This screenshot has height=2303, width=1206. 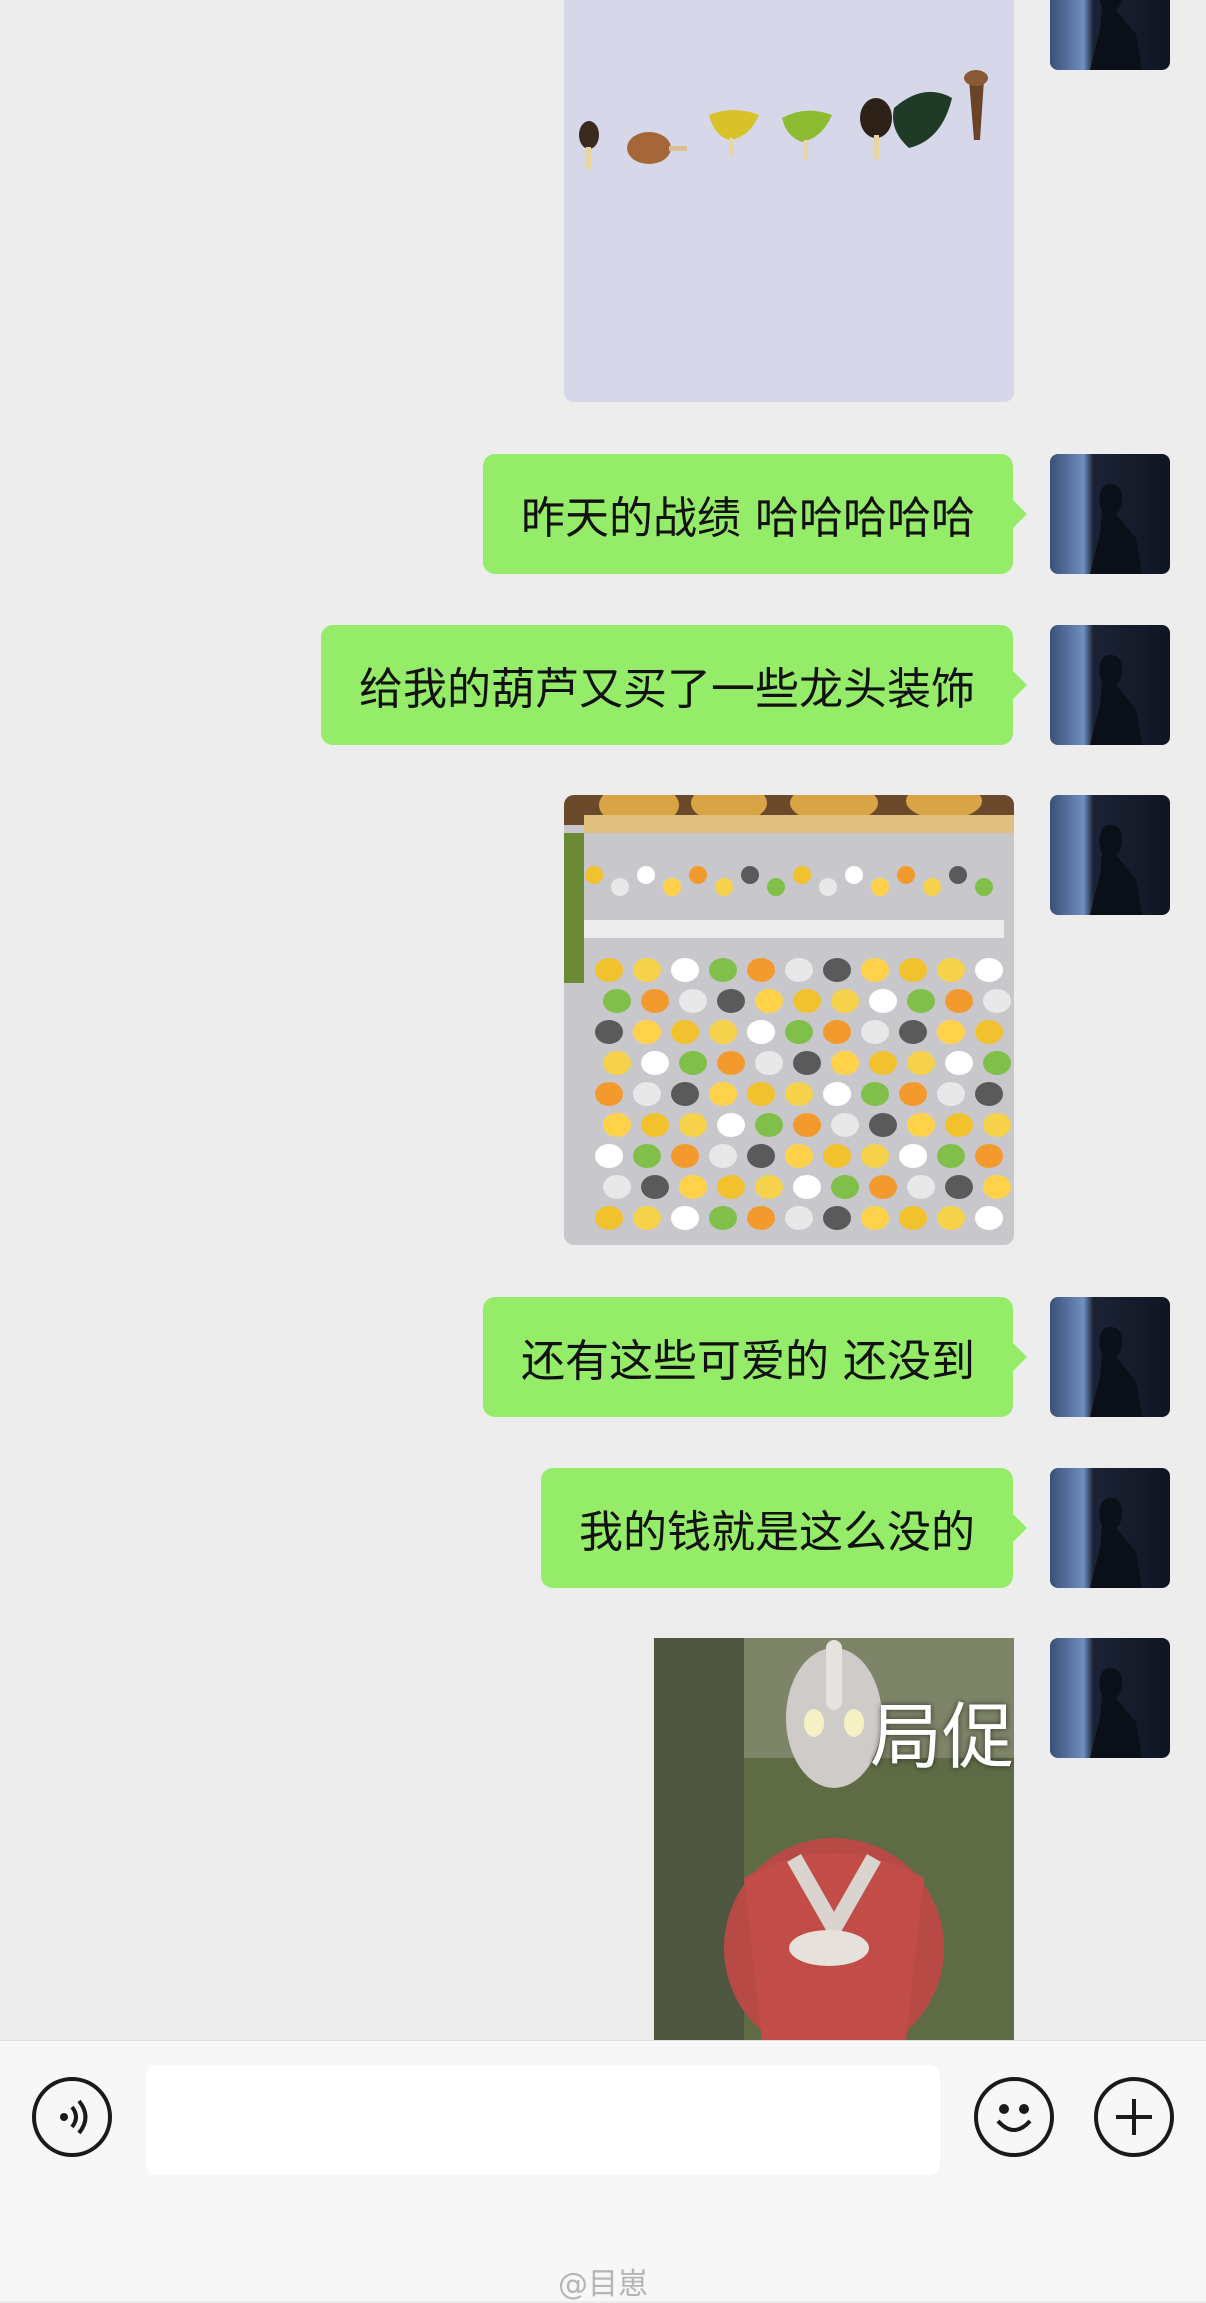 I want to click on message-bubble: 我的钱就是这么没的, so click(x=784, y=1528).